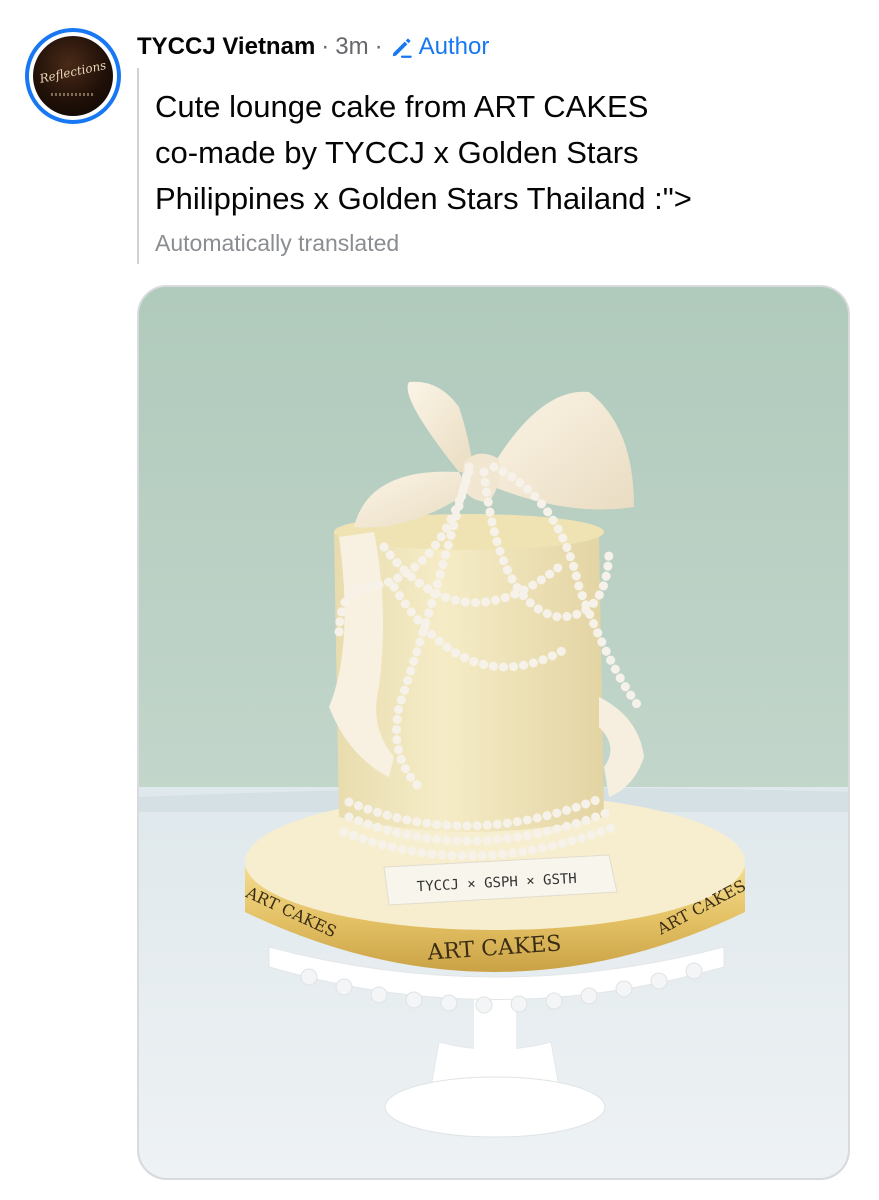 Image resolution: width=879 pixels, height=1200 pixels. Describe the element at coordinates (138, 166) in the screenshot. I see `thread-line` at that location.